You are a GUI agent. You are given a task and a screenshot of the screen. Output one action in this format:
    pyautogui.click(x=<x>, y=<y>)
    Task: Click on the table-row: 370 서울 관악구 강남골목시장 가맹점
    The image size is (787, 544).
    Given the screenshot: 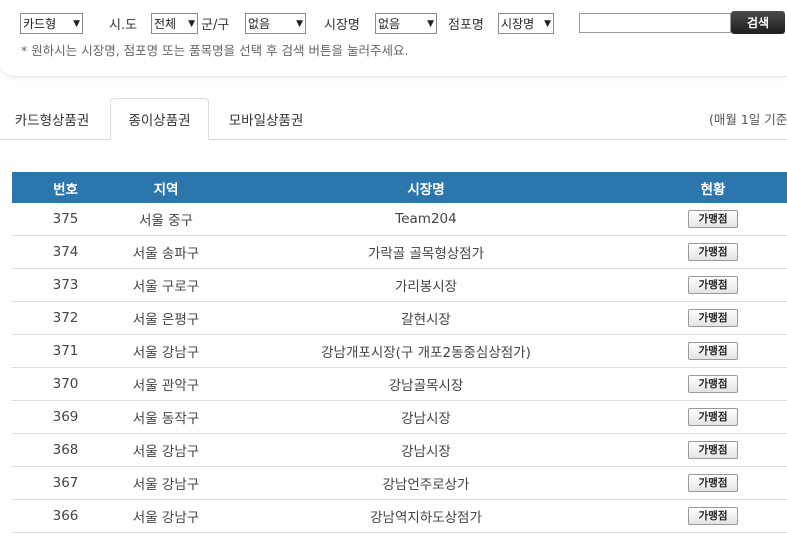 What is the action you would take?
    pyautogui.click(x=399, y=384)
    